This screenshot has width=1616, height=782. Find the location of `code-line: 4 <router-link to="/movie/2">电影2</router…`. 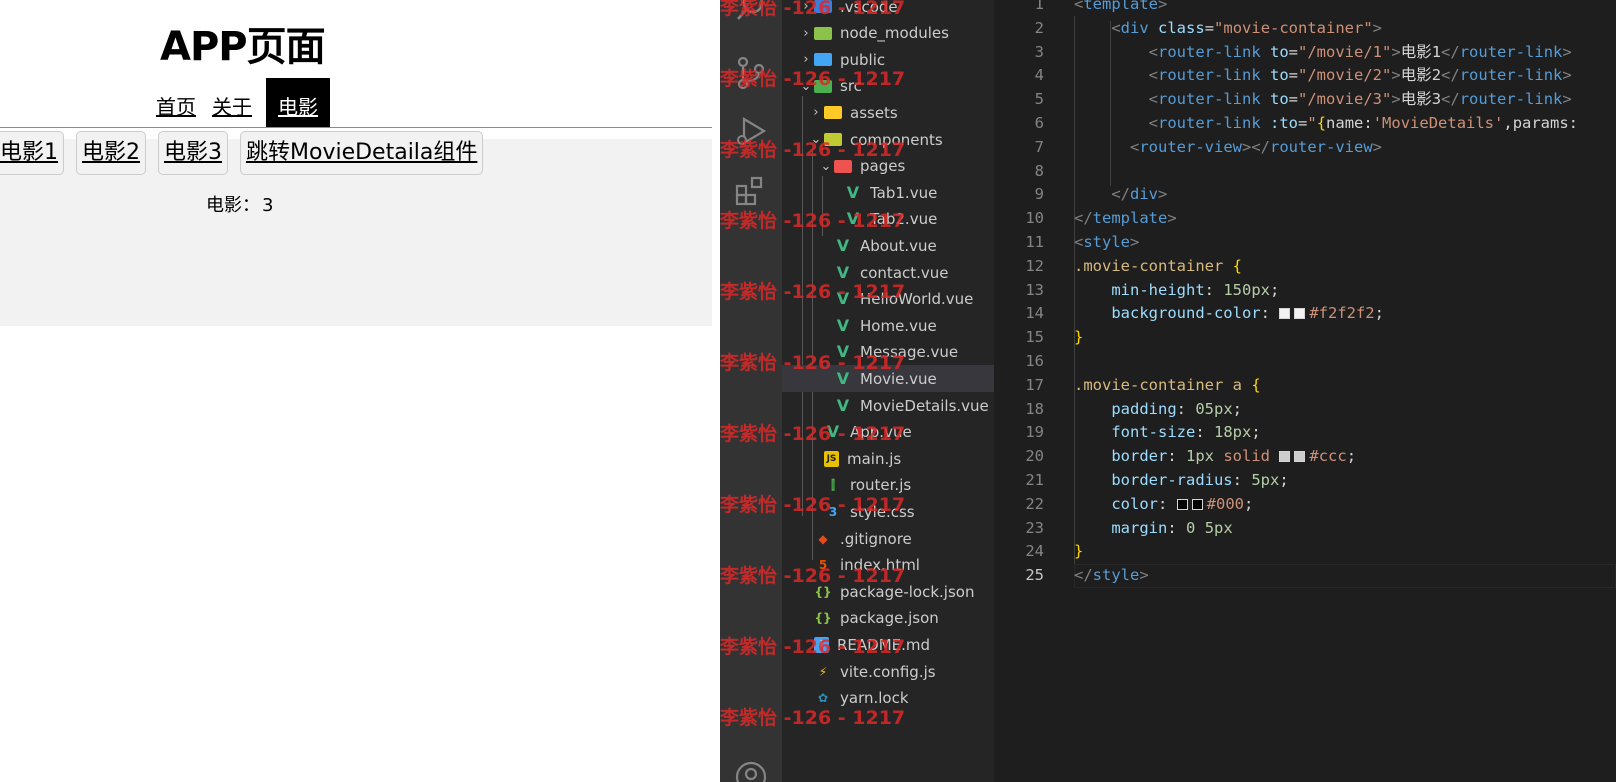

code-line: 4 <router-link to="/movie/2">电影2</router… is located at coordinates (1305, 76).